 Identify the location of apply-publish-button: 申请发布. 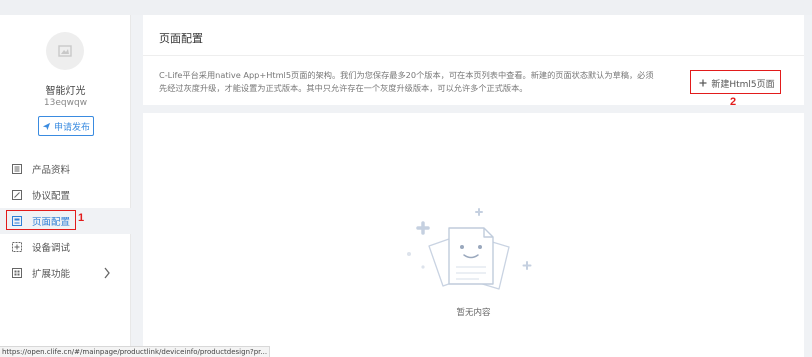
(66, 126).